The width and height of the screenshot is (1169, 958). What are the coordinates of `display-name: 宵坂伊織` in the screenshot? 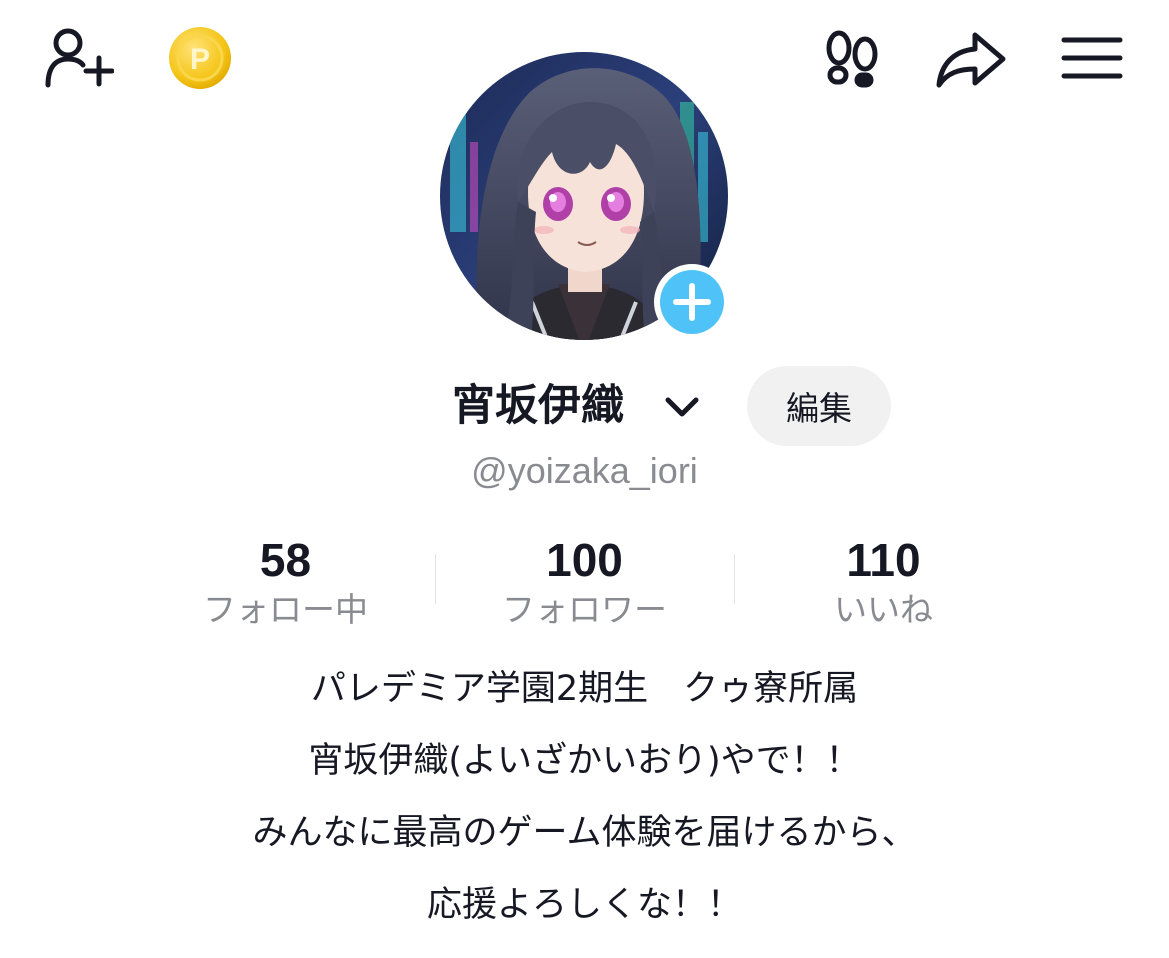 It's located at (538, 406).